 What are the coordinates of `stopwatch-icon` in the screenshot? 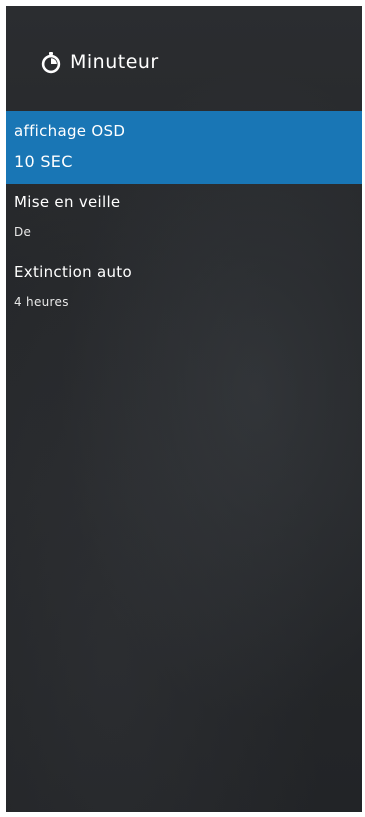 It's located at (51, 63).